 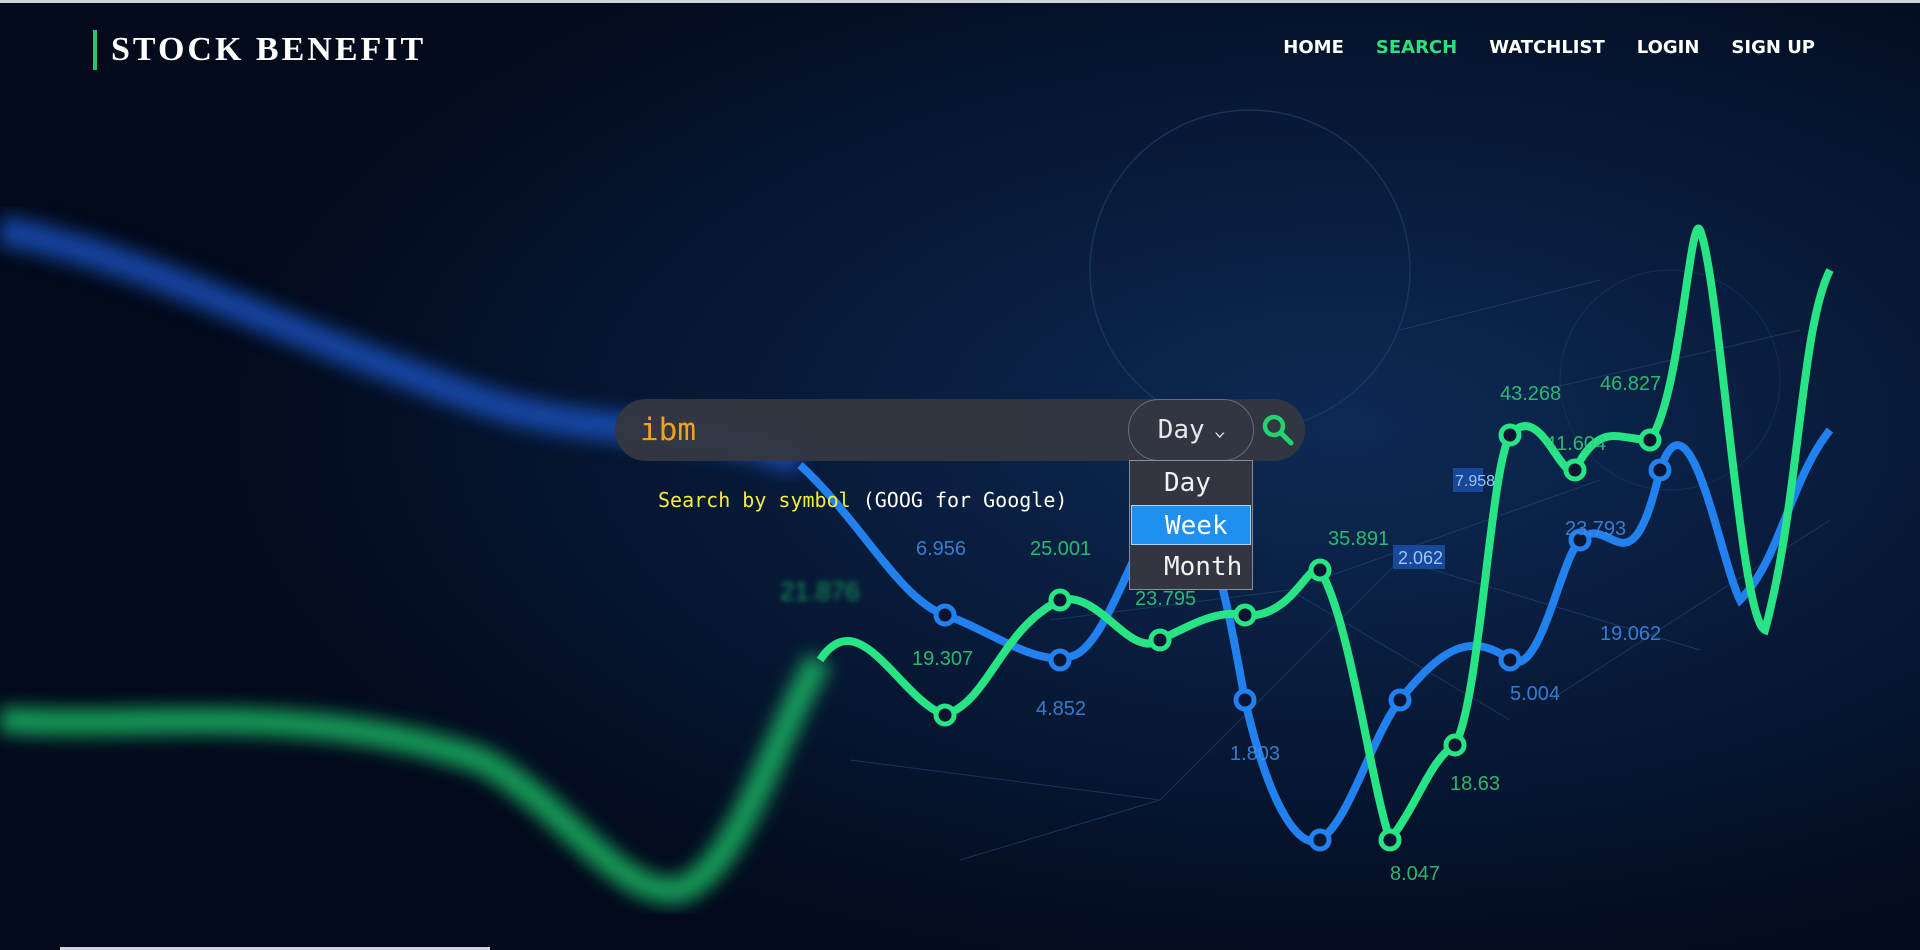 I want to click on search-icon, so click(x=1278, y=430).